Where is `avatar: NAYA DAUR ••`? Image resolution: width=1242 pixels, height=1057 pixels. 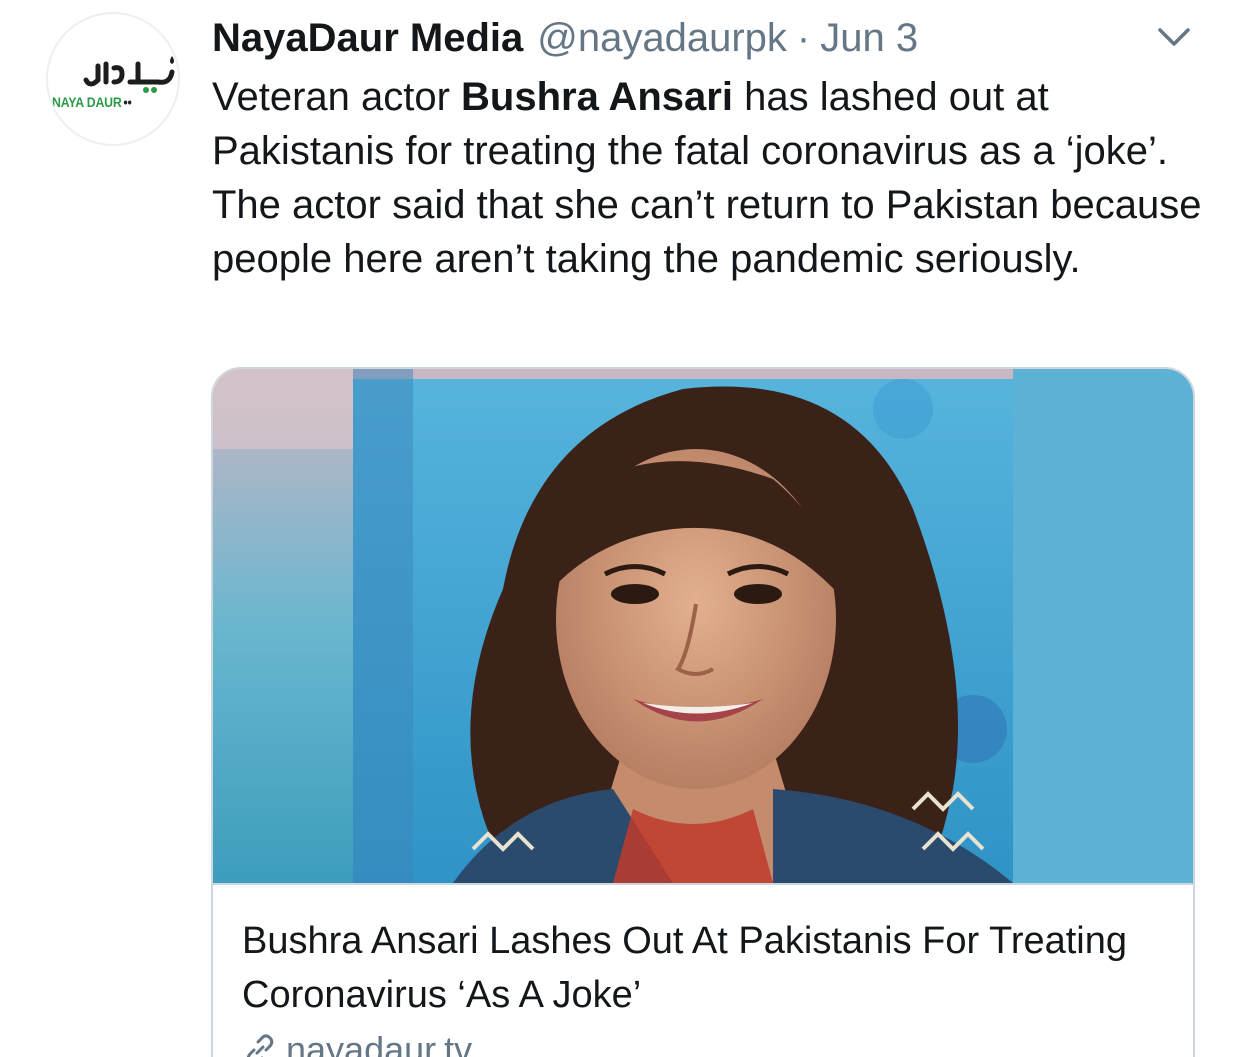
avatar: NAYA DAUR •• is located at coordinates (113, 79).